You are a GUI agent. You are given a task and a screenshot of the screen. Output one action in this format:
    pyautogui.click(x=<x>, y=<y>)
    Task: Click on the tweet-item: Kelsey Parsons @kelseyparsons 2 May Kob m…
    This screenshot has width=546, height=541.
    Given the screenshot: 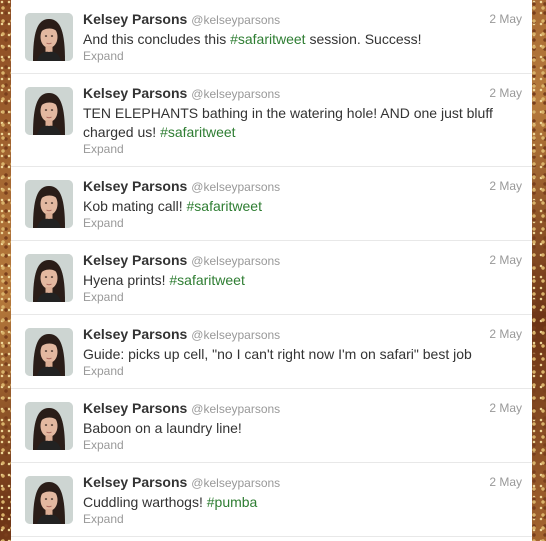 What is the action you would take?
    pyautogui.click(x=271, y=204)
    